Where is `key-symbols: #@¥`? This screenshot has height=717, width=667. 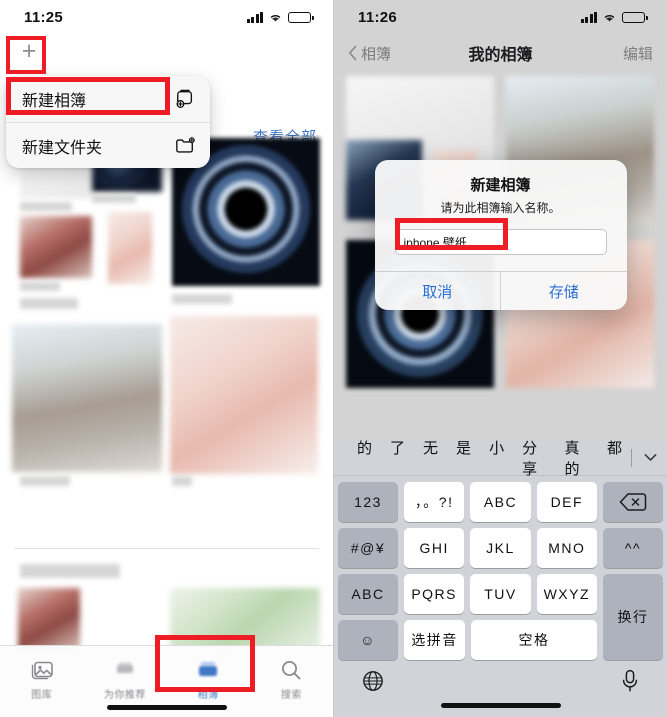 key-symbols: #@¥ is located at coordinates (368, 548).